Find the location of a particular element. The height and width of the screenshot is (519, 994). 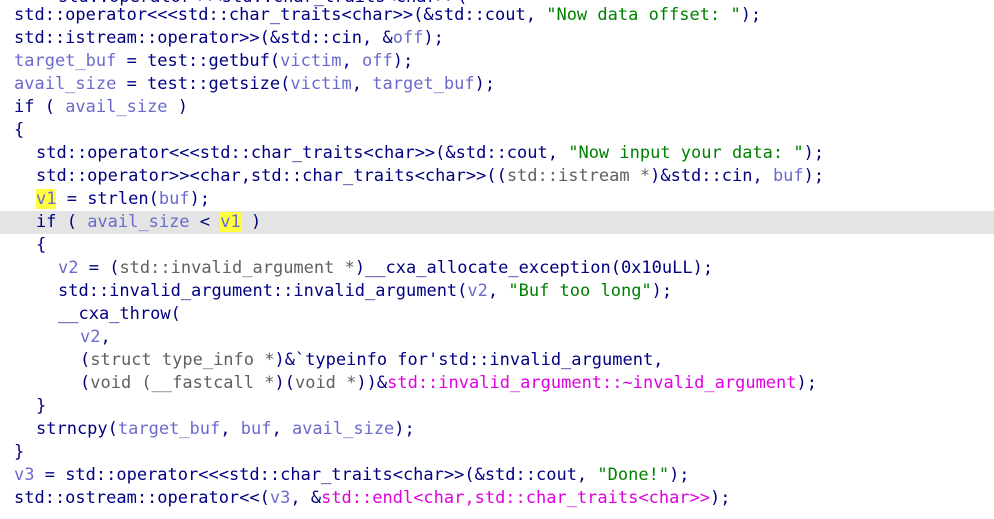

code-token: std::invalid_argument::invalid_argument( is located at coordinates (263, 291).